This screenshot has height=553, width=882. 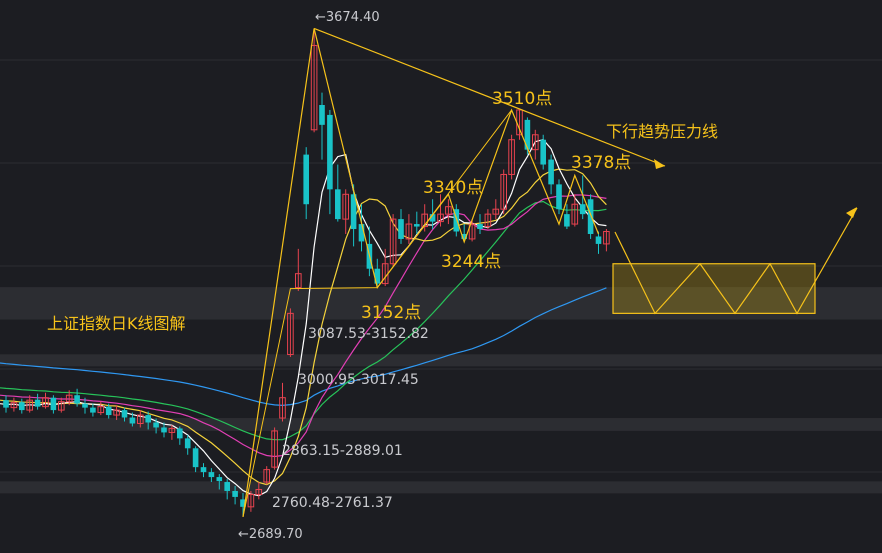 I want to click on high-label: ←3674.40, so click(x=347, y=17).